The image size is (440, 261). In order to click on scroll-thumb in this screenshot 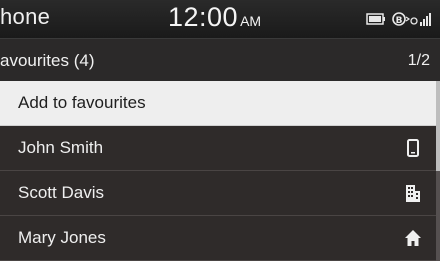, I will do `click(438, 126)`.